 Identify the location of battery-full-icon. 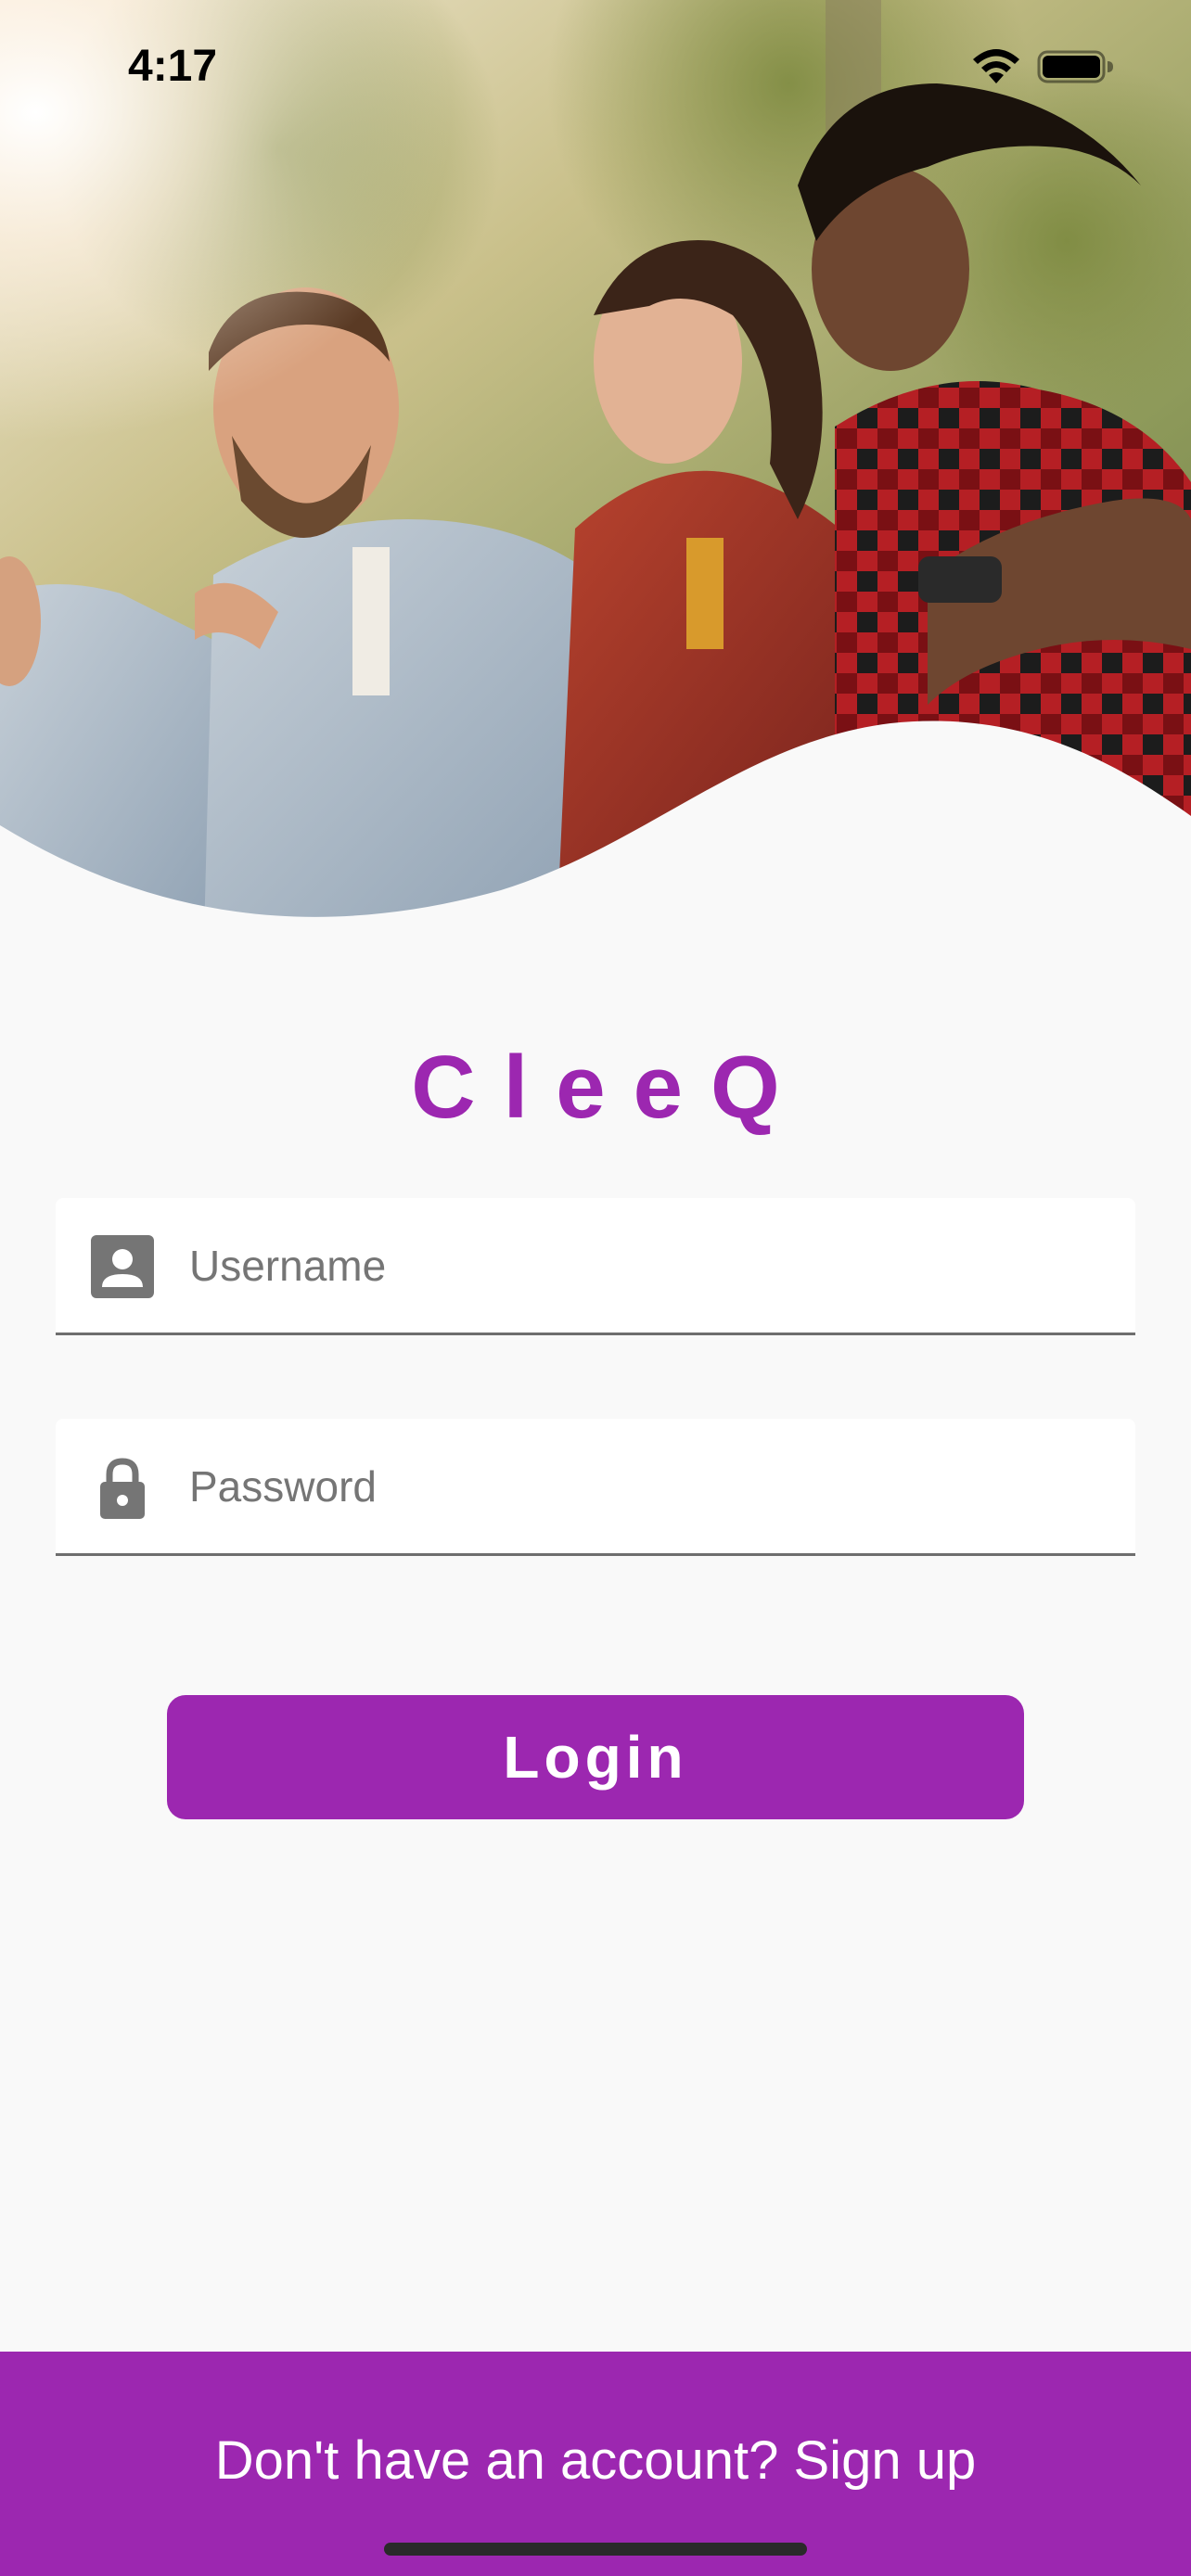
(1075, 66).